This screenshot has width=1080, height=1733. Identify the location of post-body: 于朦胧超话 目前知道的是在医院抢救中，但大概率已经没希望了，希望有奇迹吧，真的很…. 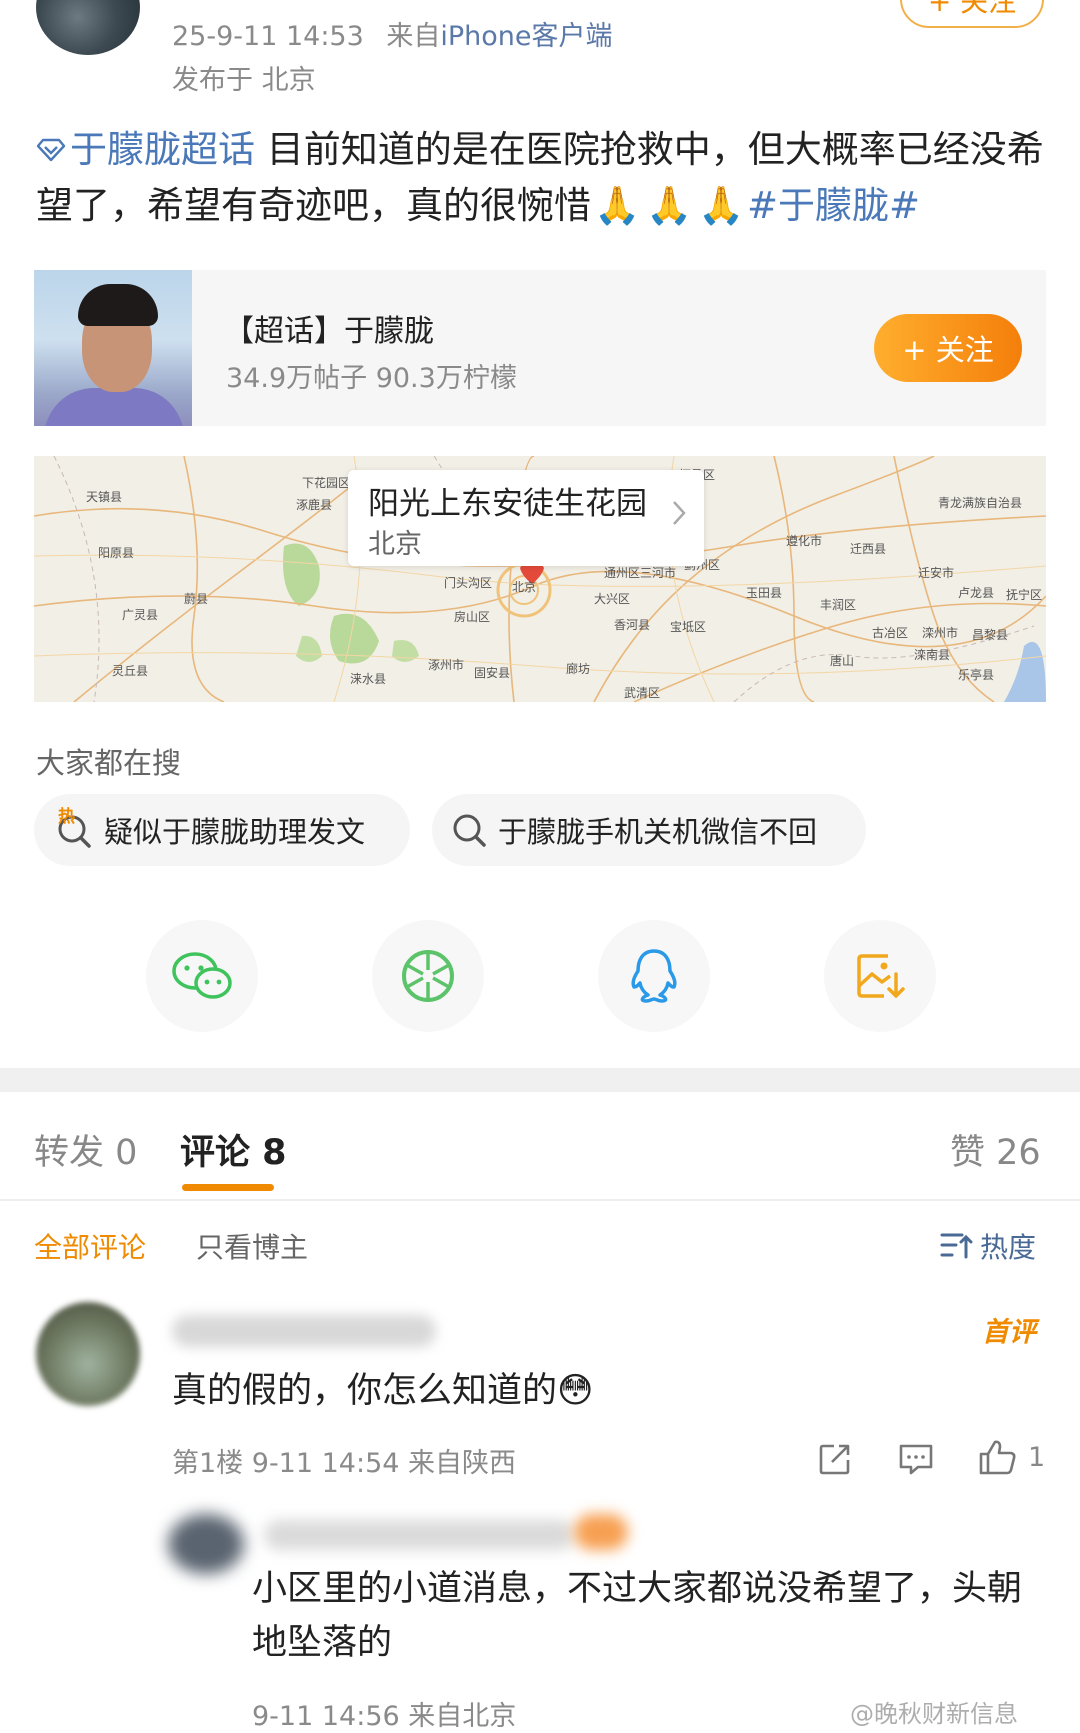
(541, 178).